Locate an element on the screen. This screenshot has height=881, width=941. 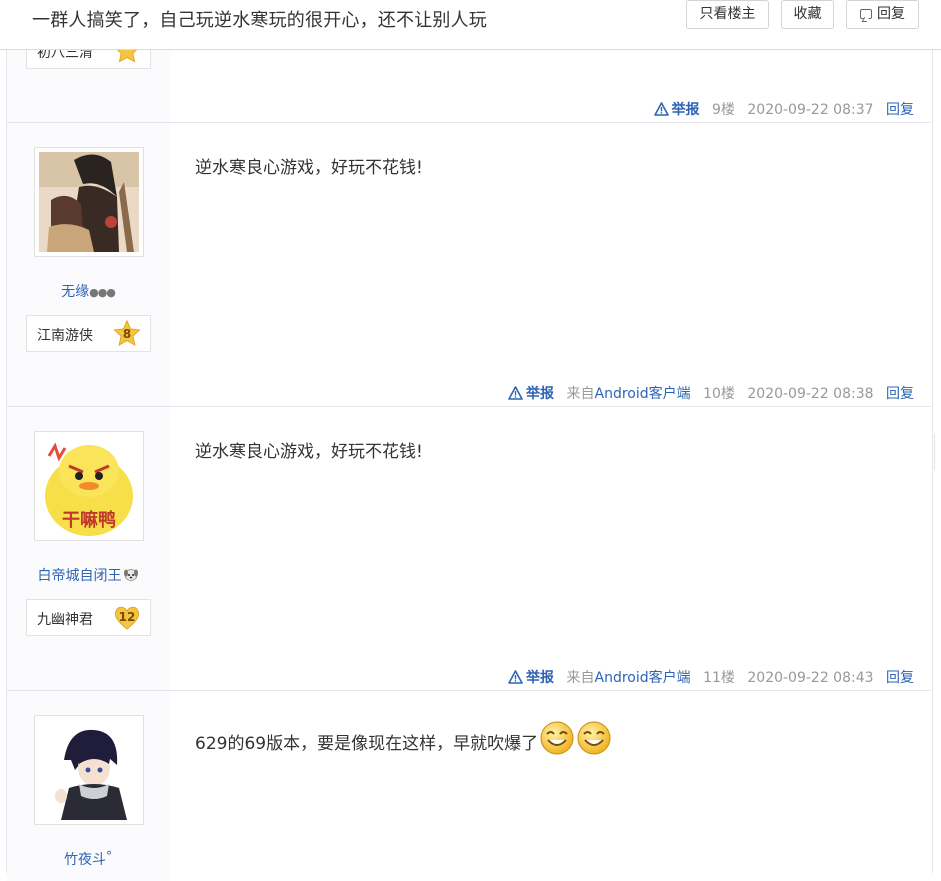
username: 无缘●●● is located at coordinates (88, 291).